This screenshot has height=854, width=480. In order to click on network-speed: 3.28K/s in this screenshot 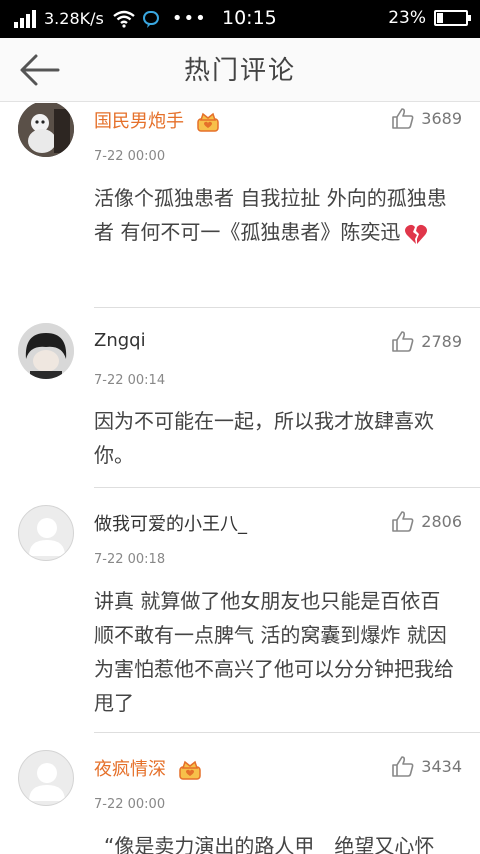, I will do `click(74, 18)`.